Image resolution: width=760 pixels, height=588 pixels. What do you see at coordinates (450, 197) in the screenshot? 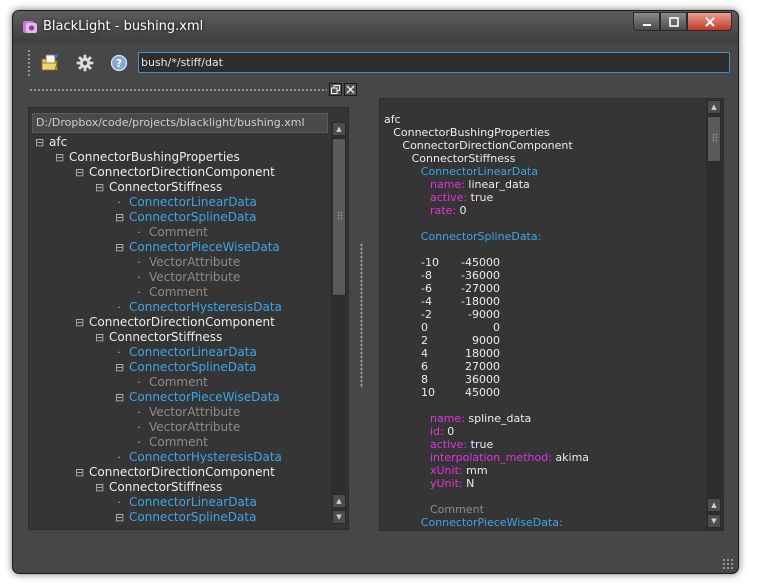
I see `property-key: active:` at bounding box center [450, 197].